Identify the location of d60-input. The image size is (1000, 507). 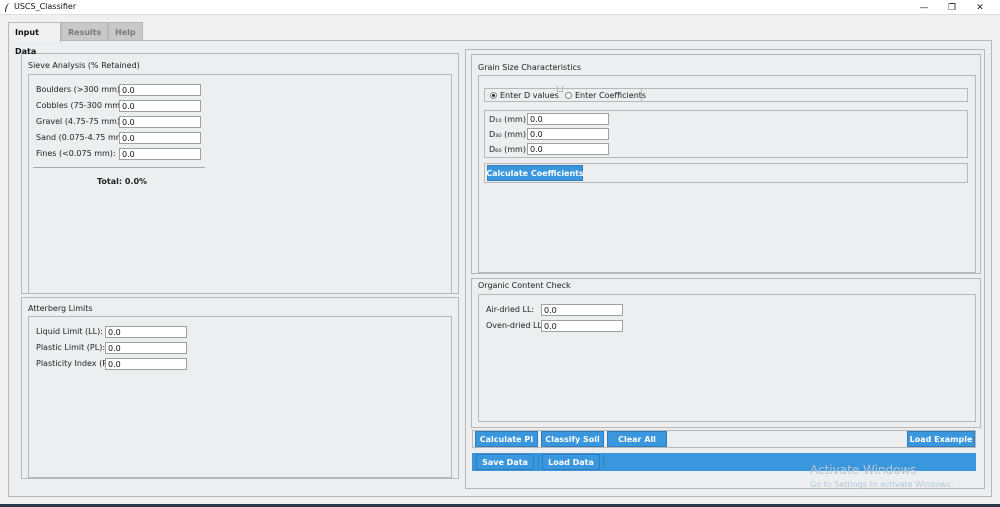
(568, 149).